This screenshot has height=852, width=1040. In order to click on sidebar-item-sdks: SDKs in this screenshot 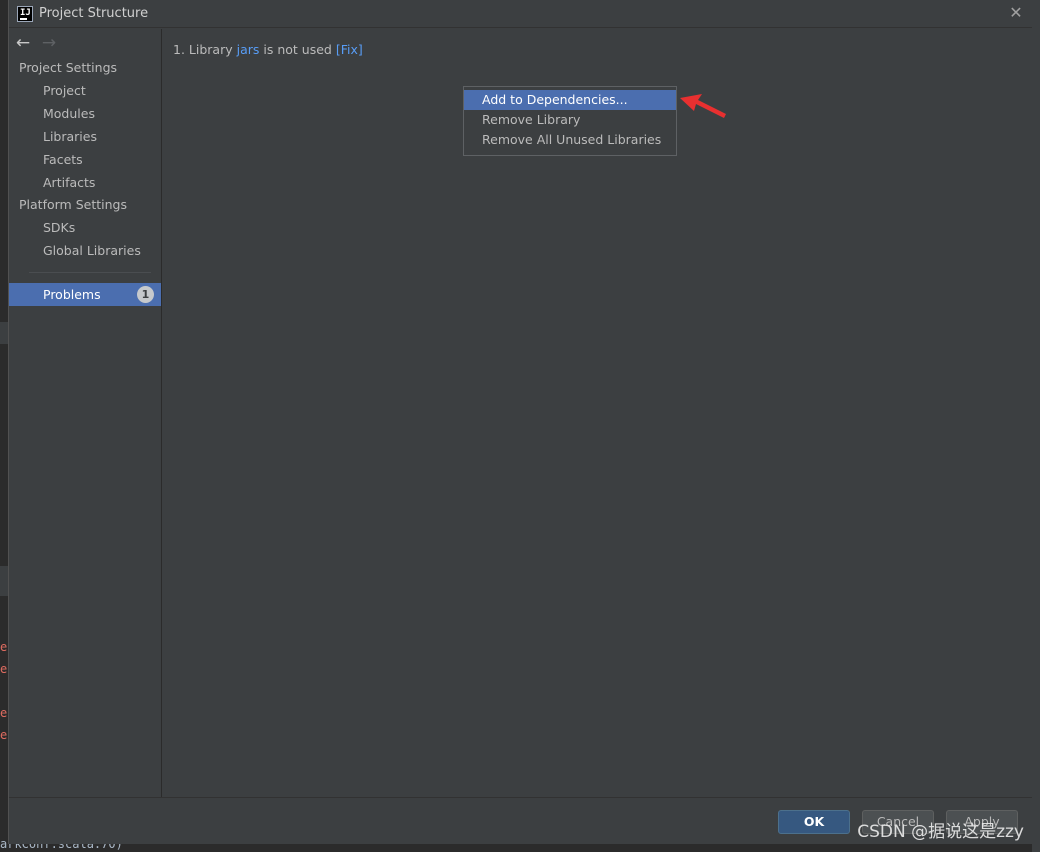, I will do `click(85, 227)`.